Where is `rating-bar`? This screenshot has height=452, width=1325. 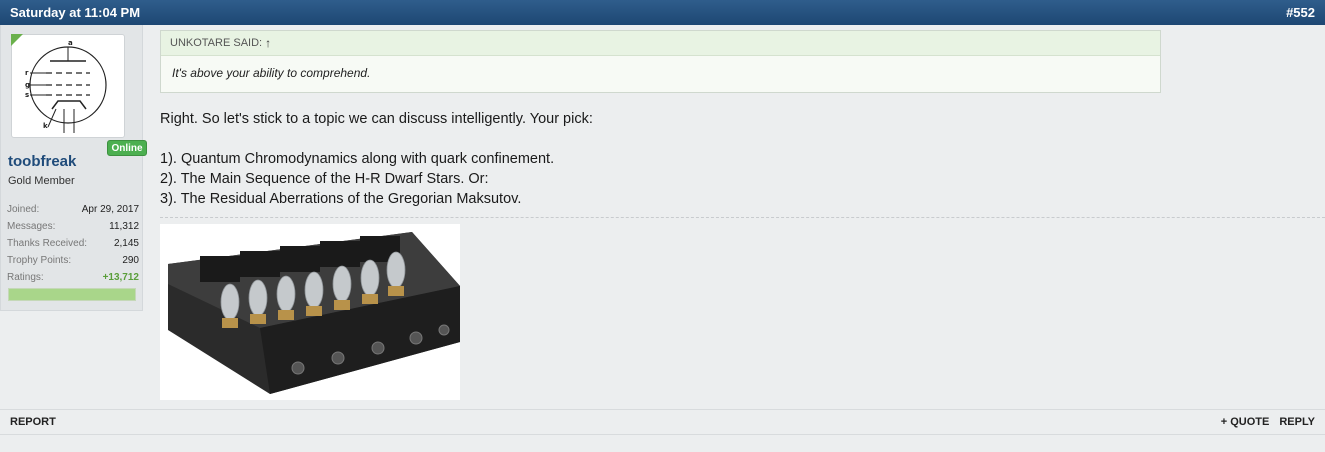
rating-bar is located at coordinates (72, 294).